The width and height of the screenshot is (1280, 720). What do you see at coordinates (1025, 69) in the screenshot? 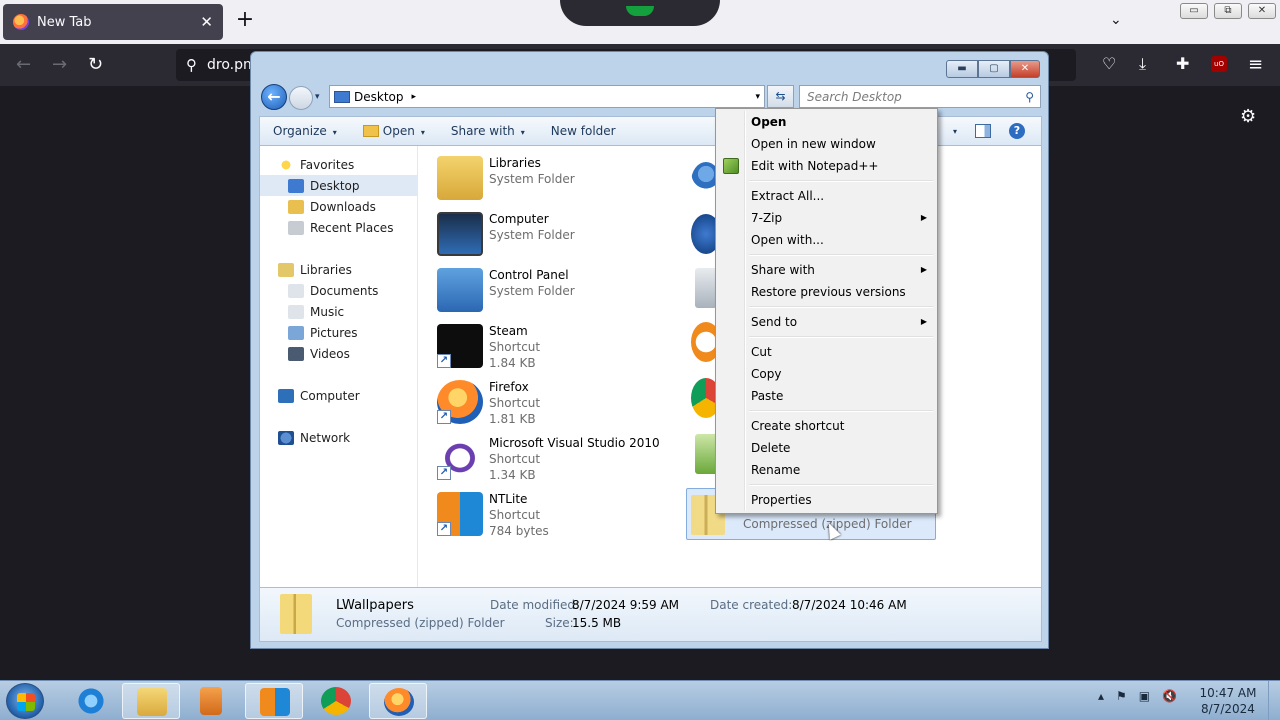
I see `close-button: ✕` at bounding box center [1025, 69].